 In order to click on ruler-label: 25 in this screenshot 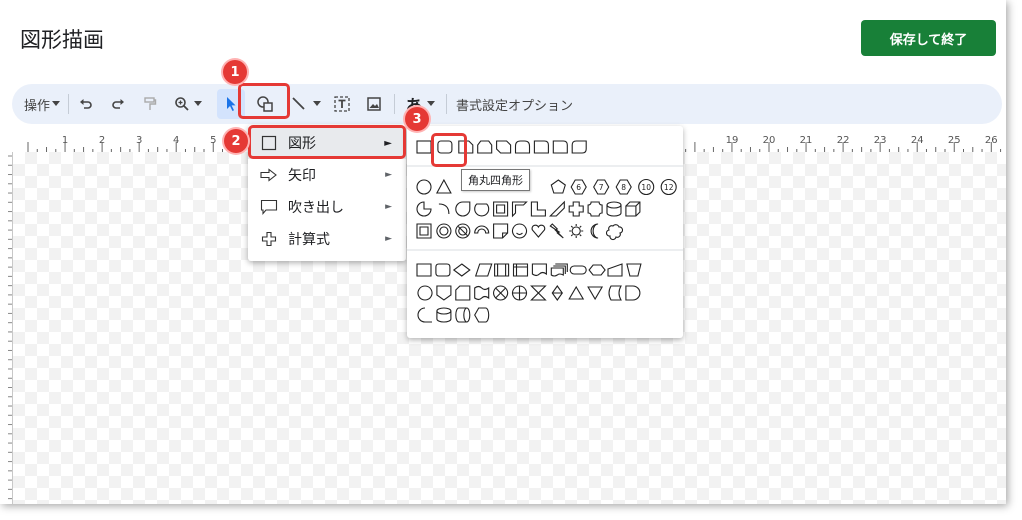, I will do `click(954, 140)`.